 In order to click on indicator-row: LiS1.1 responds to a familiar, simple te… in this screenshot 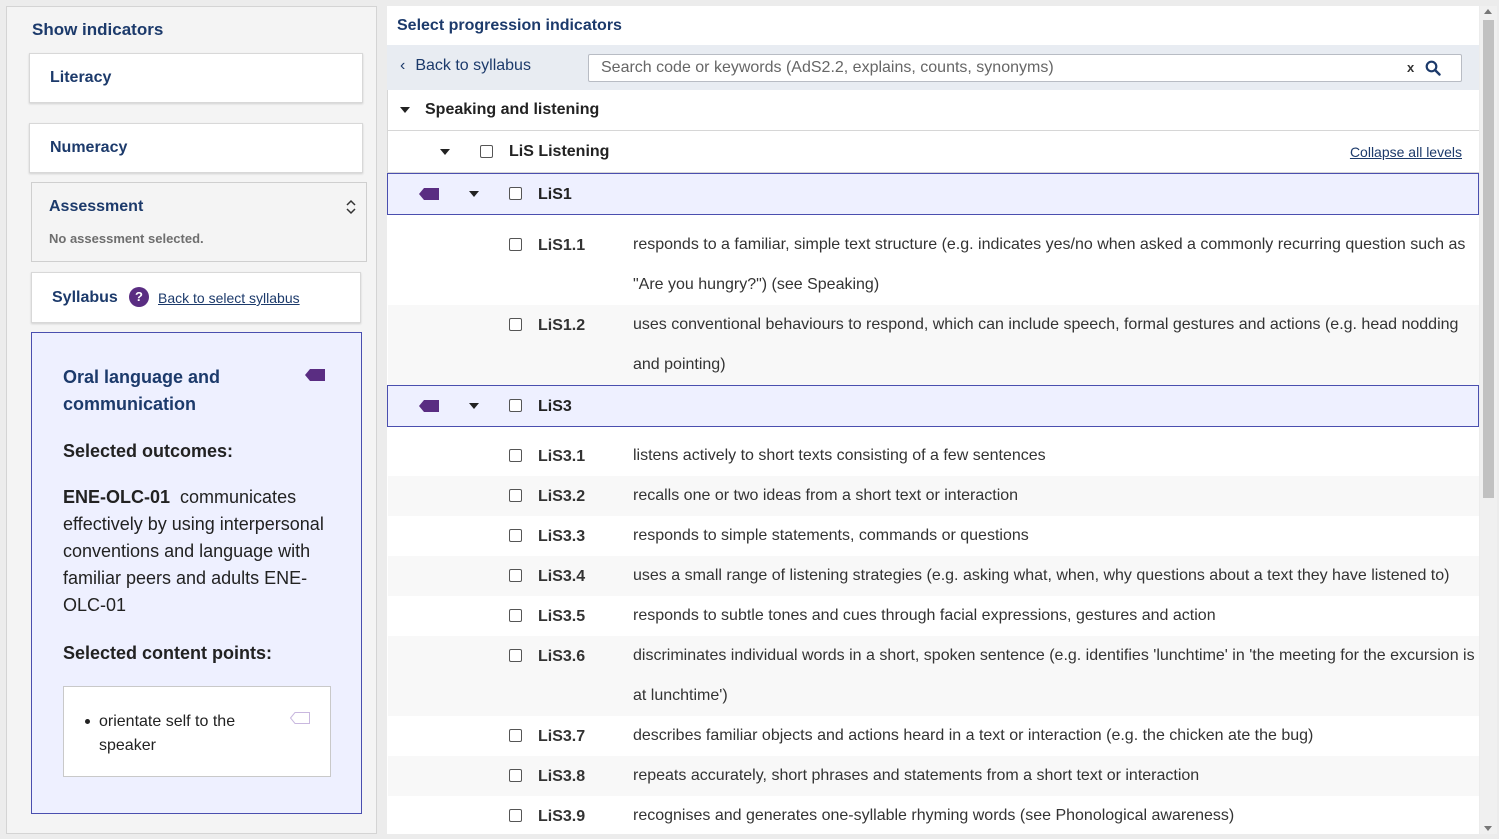, I will do `click(933, 265)`.